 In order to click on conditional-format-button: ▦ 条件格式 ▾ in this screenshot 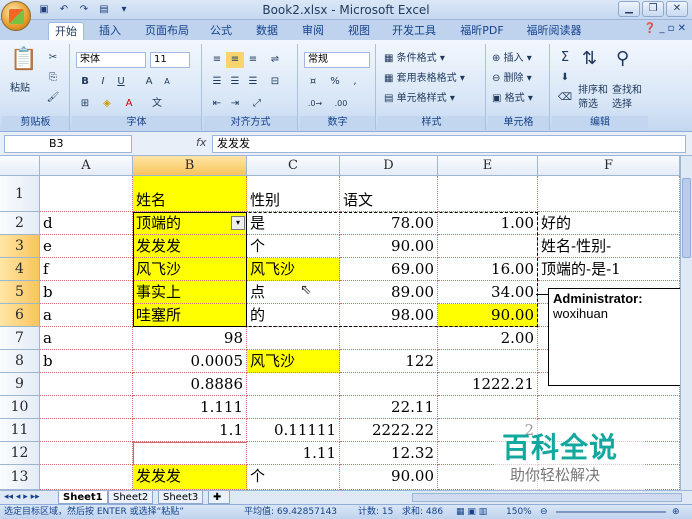, I will do `click(414, 59)`.